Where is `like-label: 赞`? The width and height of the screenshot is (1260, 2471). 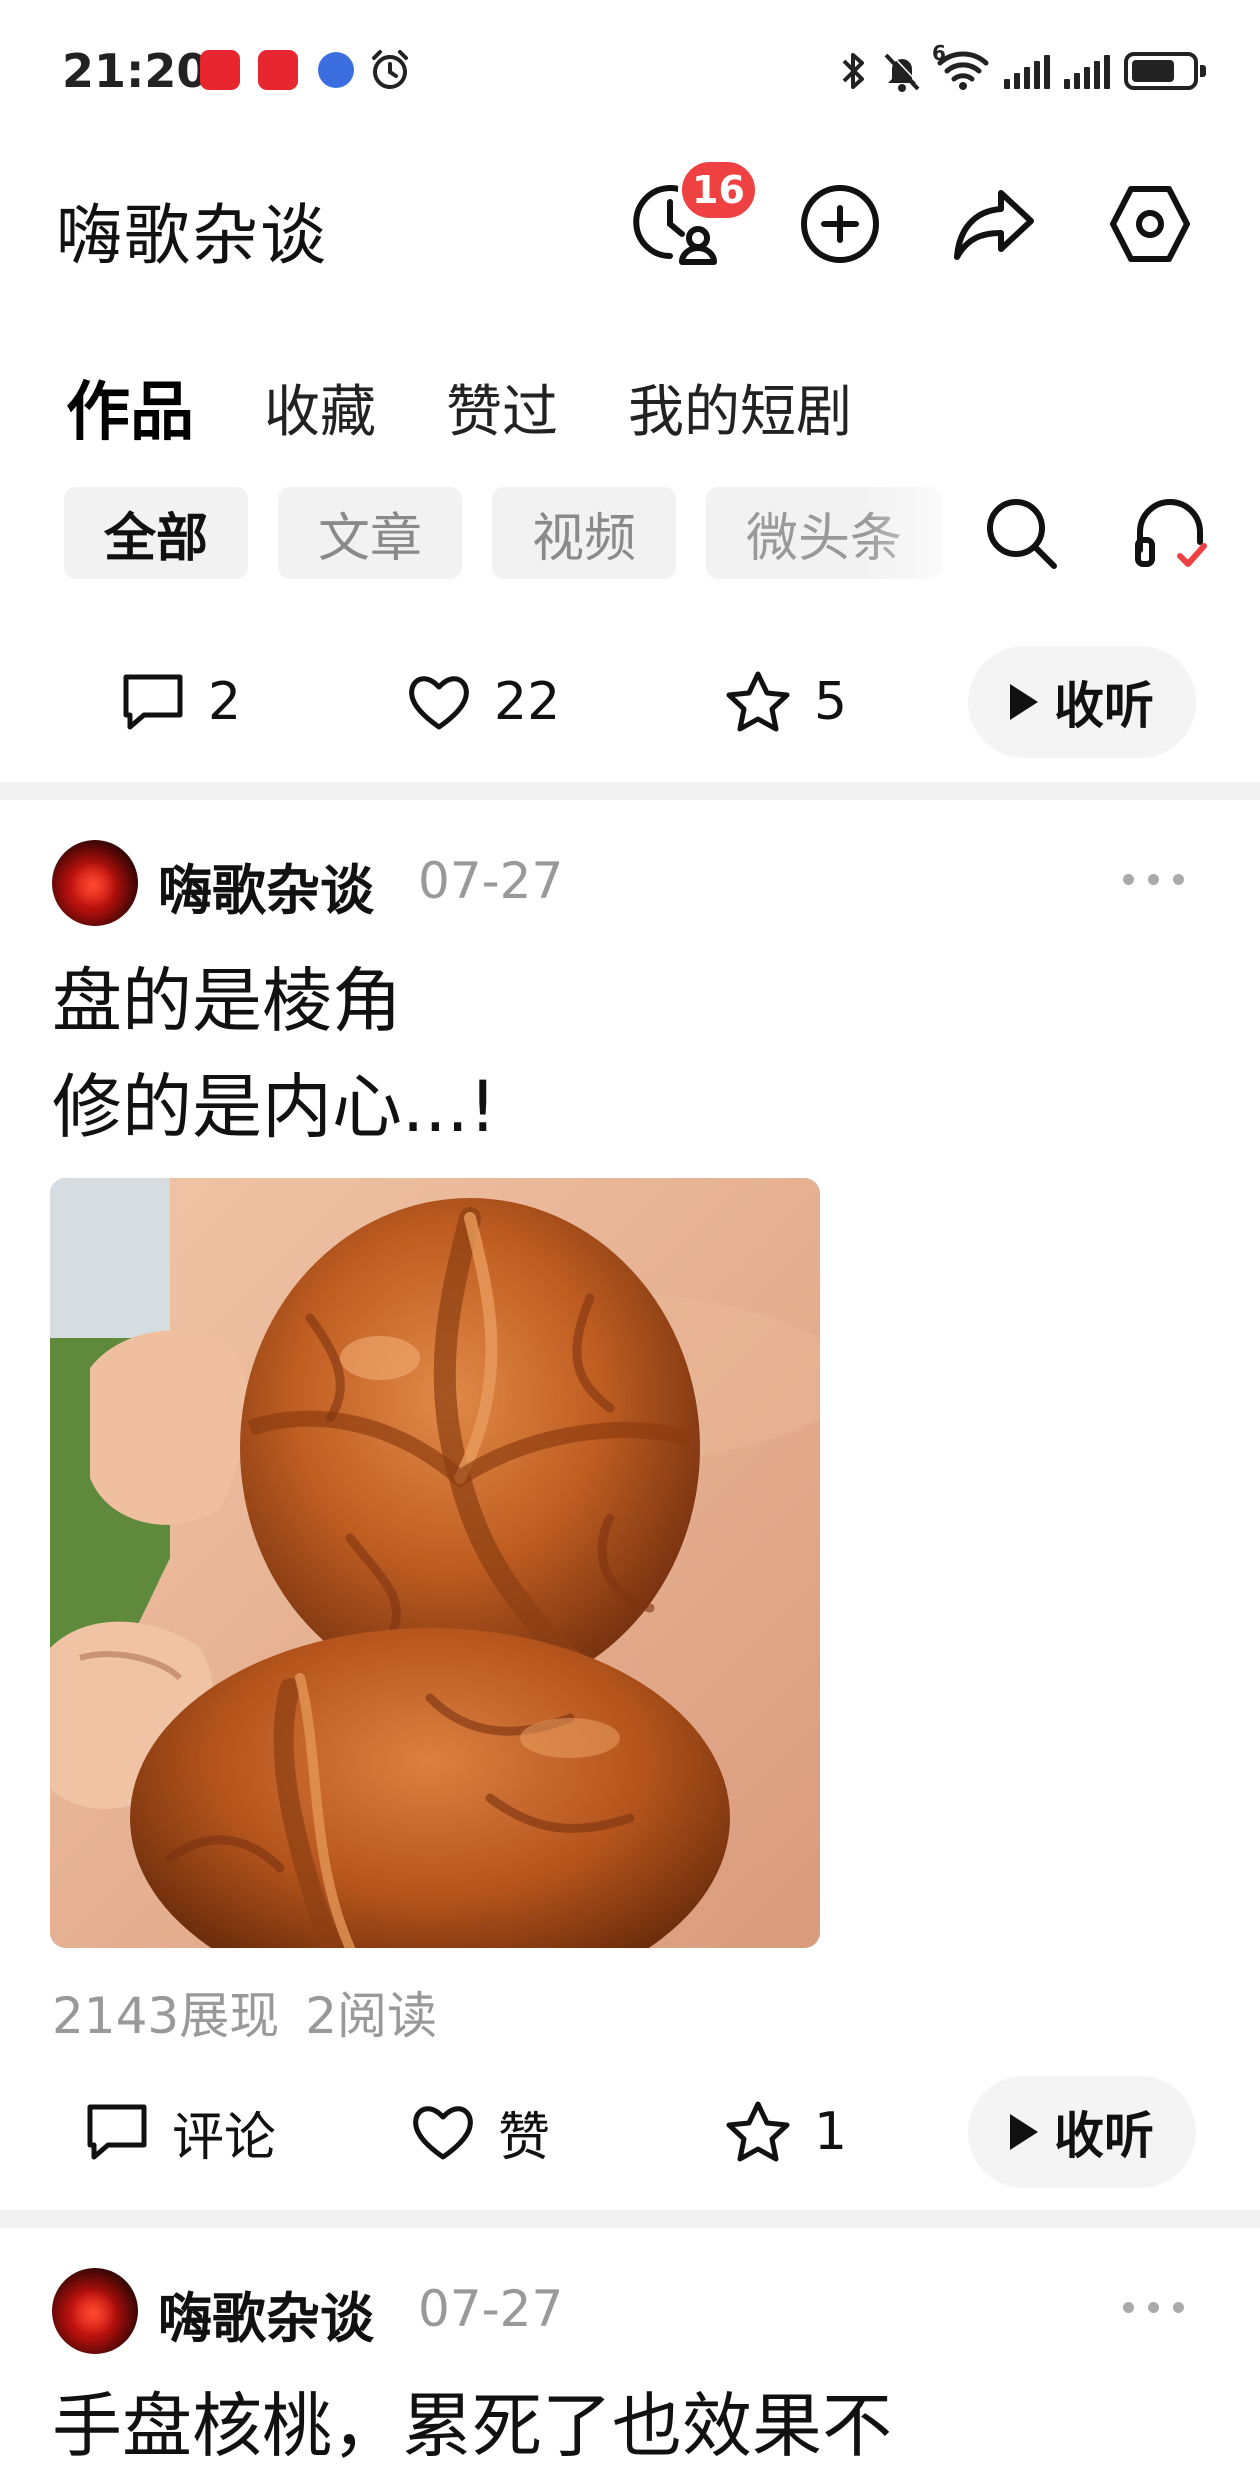 like-label: 赞 is located at coordinates (524, 2137).